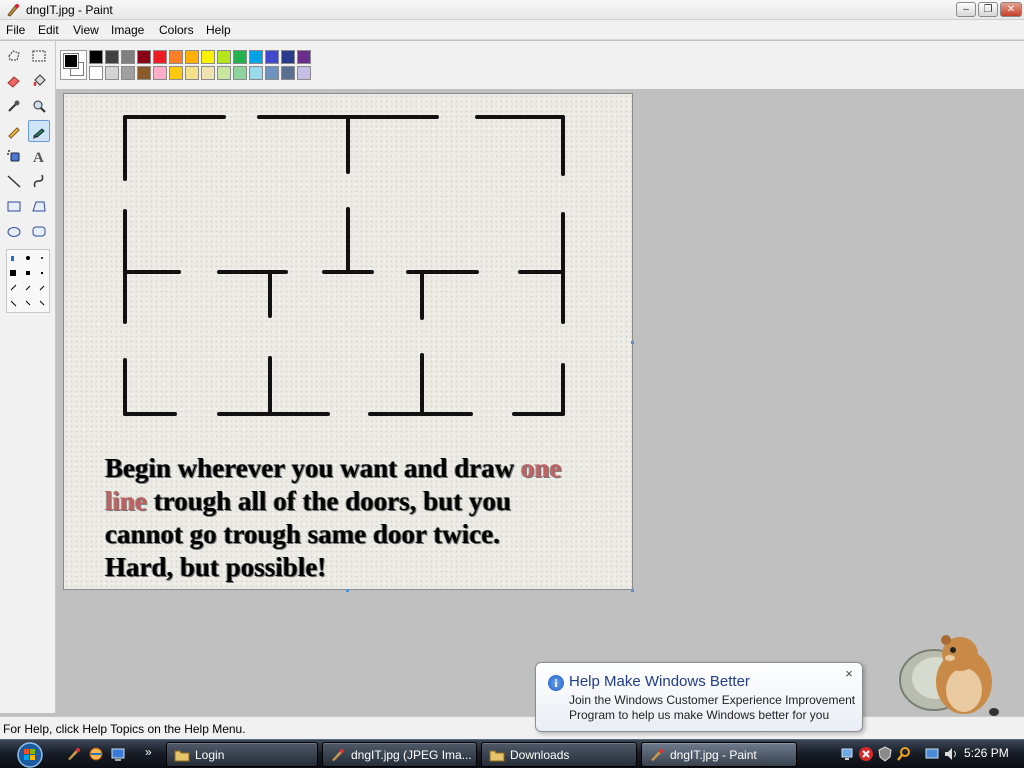 This screenshot has height=768, width=1024. I want to click on search-icon, so click(904, 754).